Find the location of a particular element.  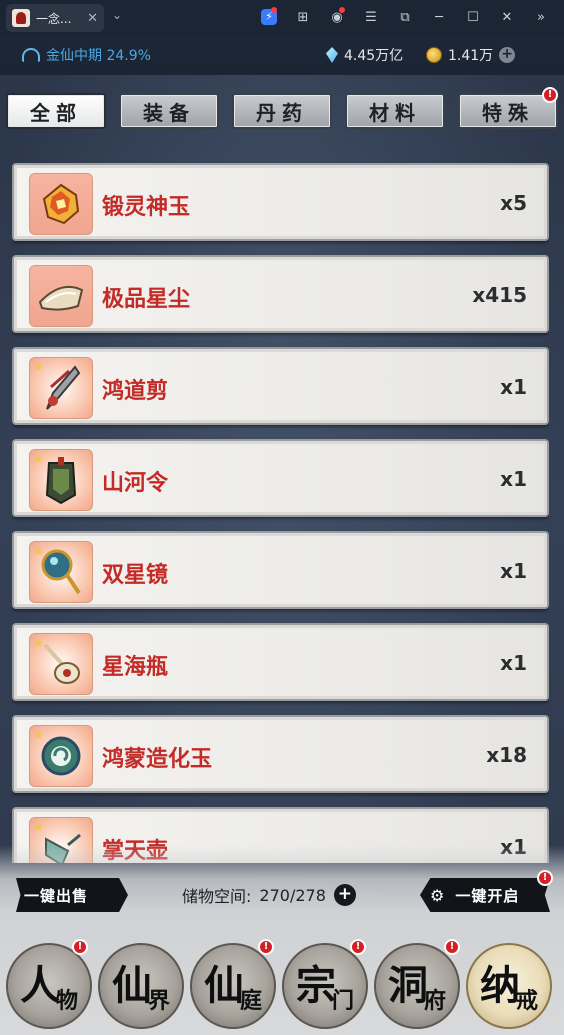

nav-cave-badge: ! is located at coordinates (452, 947).